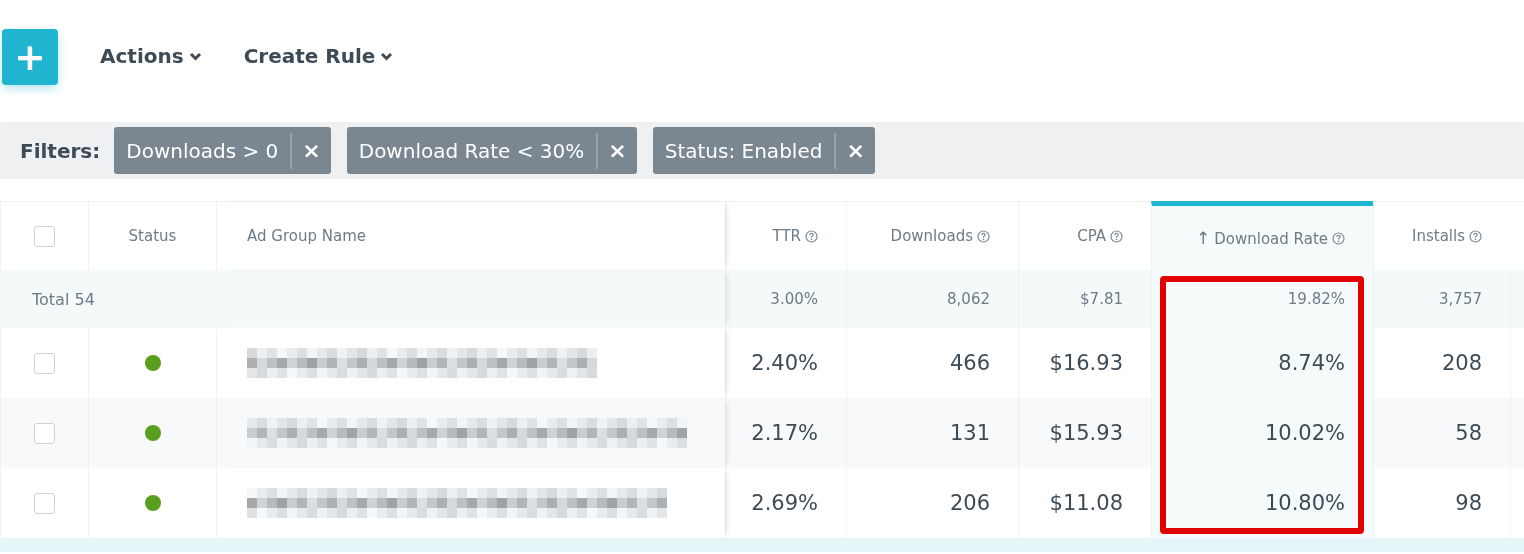 This screenshot has height=554, width=1524. Describe the element at coordinates (784, 363) in the screenshot. I see `table-cell: 2.40%` at that location.